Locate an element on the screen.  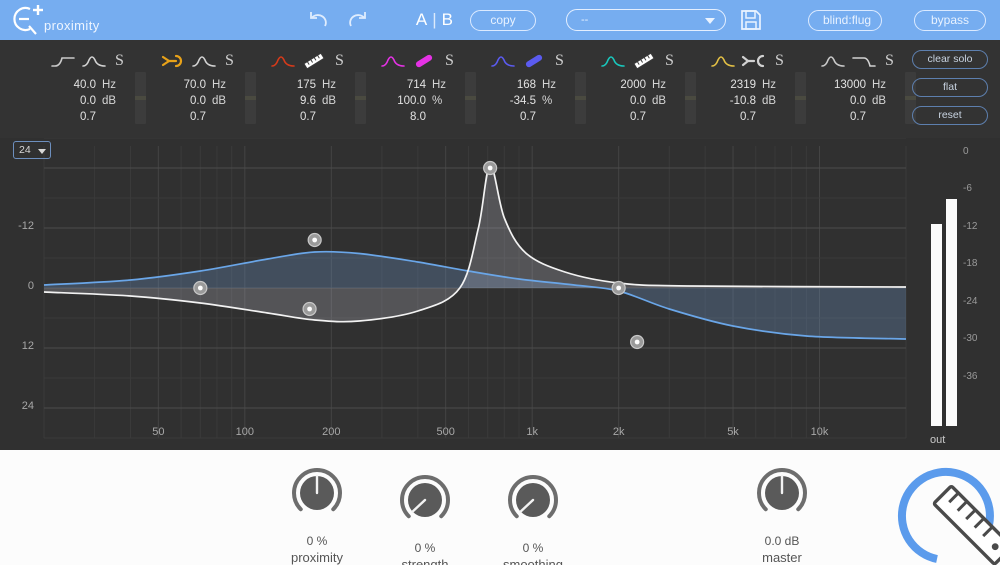
band-3-solo-button: S is located at coordinates (339, 61).